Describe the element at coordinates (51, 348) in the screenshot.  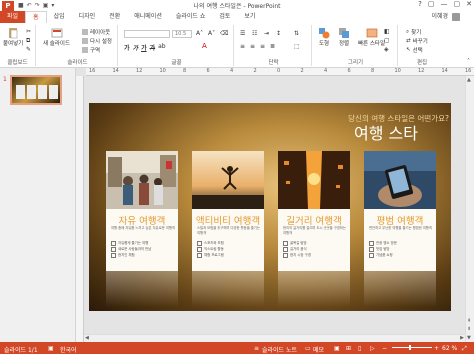
I see `spellcheck-icon: ▣` at that location.